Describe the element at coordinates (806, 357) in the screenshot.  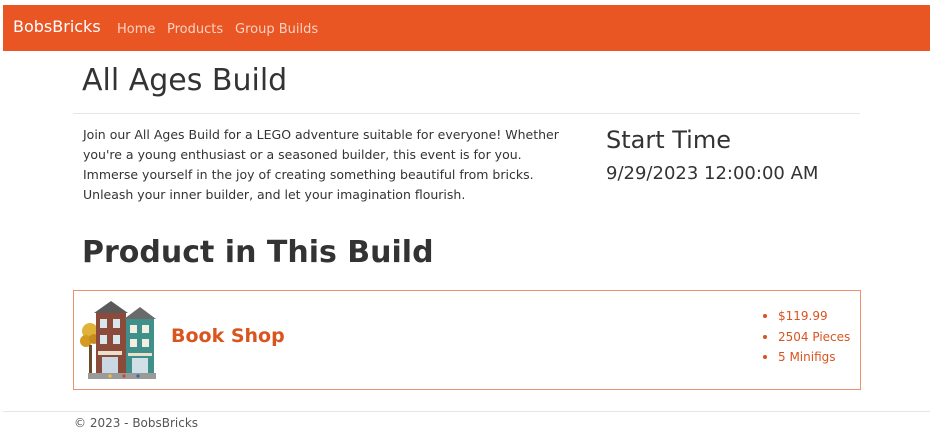
I see `product-minifig-count: 5 Minifigs` at that location.